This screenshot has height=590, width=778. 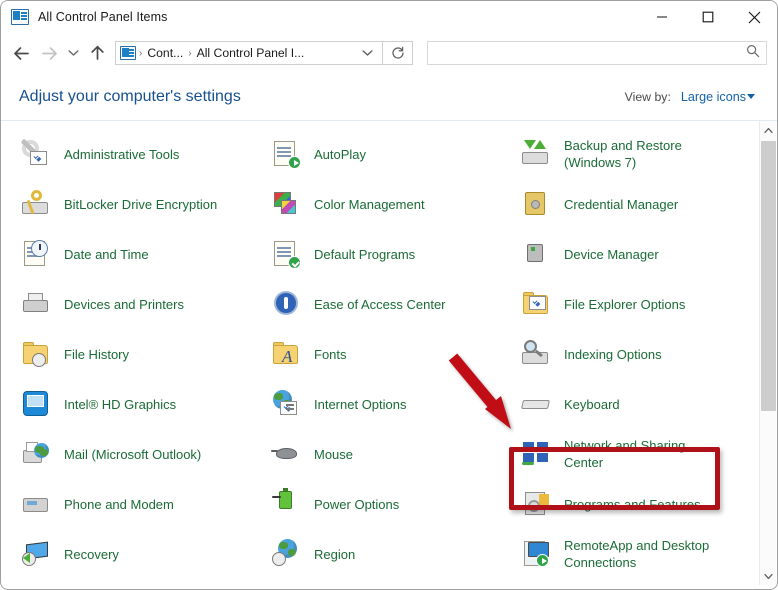 I want to click on control-panel-item-file-explorer-options: File Explorer Options, so click(x=627, y=304).